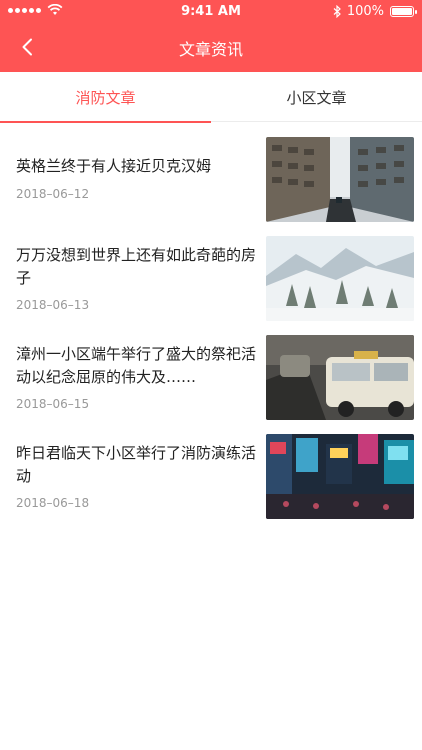 This screenshot has width=422, height=750. Describe the element at coordinates (105, 97) in the screenshot. I see `tab-fire-articles: 消防文章` at that location.